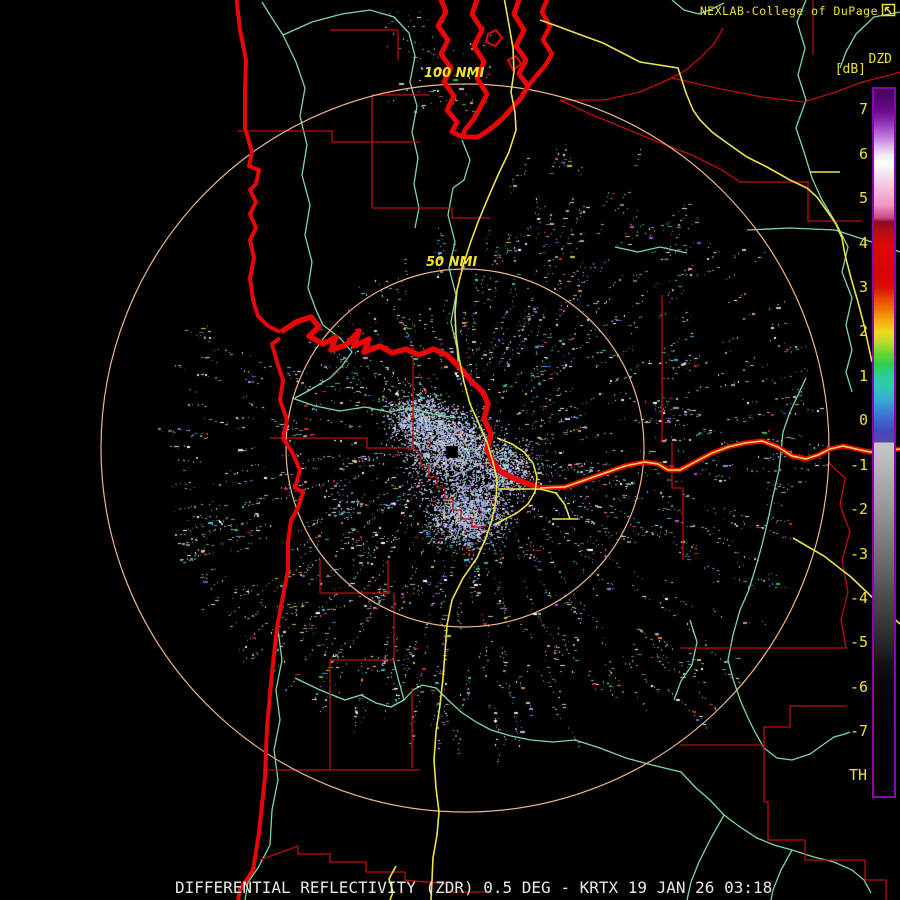 The image size is (900, 900). I want to click on colorbar-tick-label: -2, so click(858, 509).